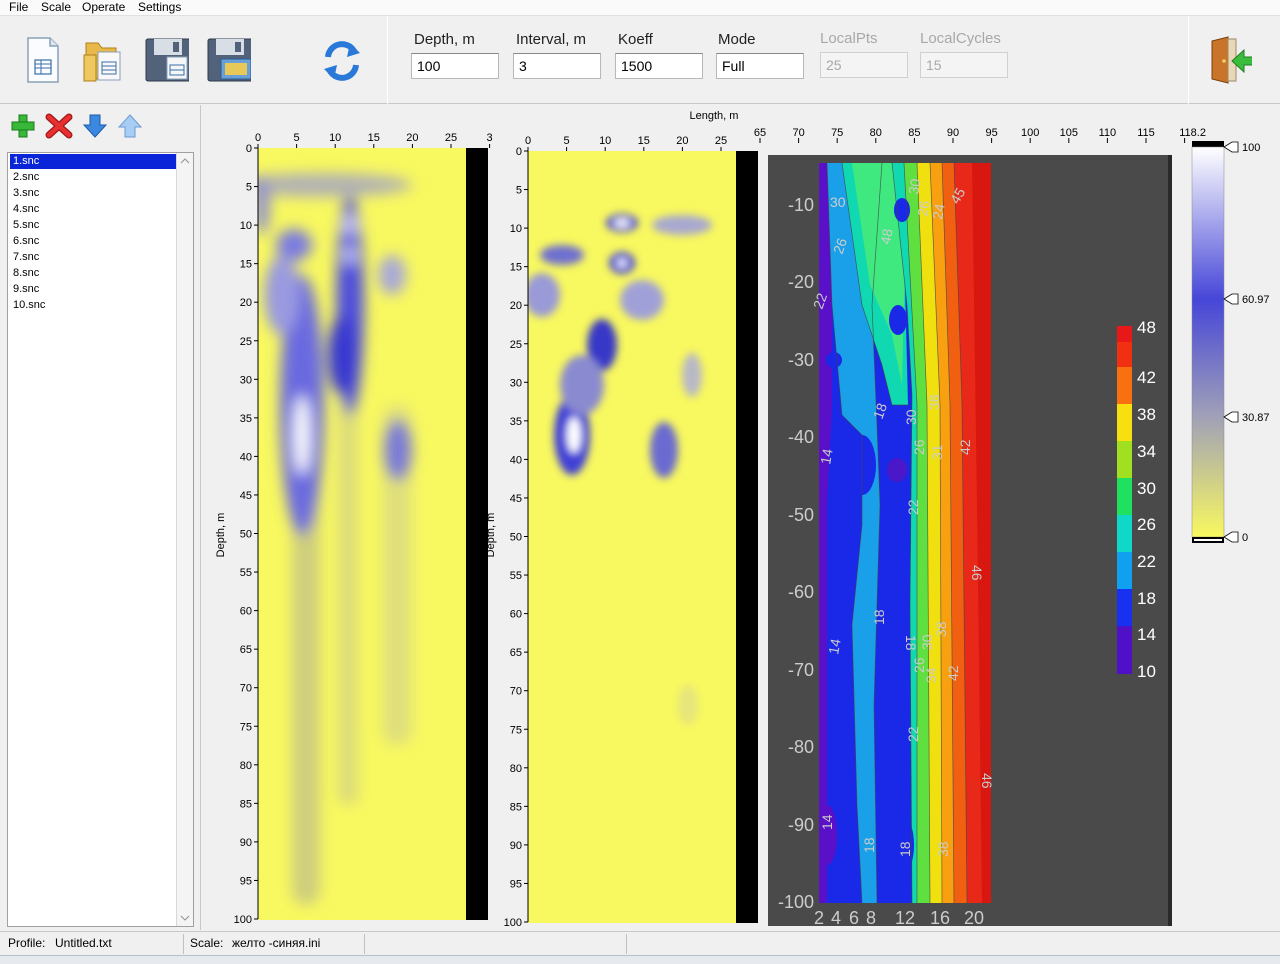  What do you see at coordinates (94, 209) in the screenshot?
I see `list-item: 4.snc` at bounding box center [94, 209].